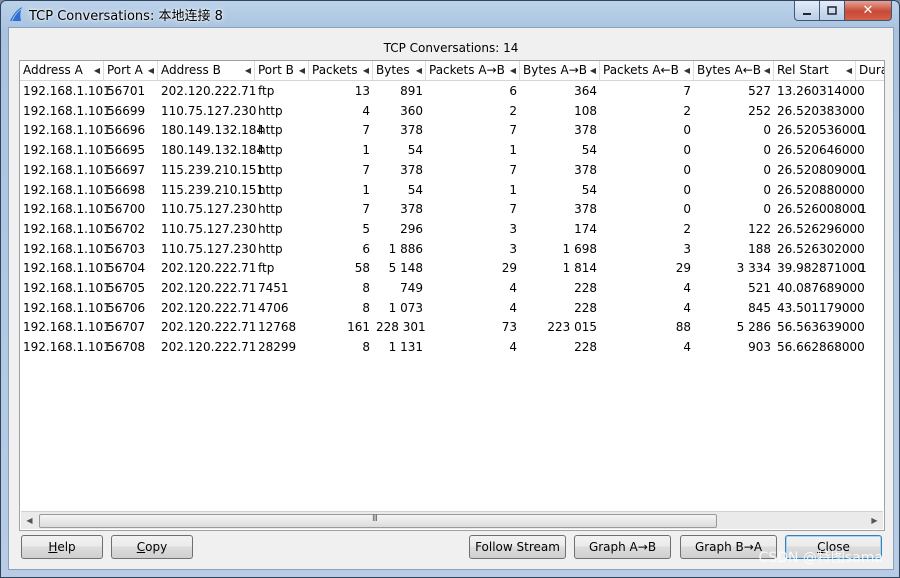 Image resolution: width=900 pixels, height=578 pixels. Describe the element at coordinates (821, 189) in the screenshot. I see `cell-rel-start: 26.520880000` at that location.